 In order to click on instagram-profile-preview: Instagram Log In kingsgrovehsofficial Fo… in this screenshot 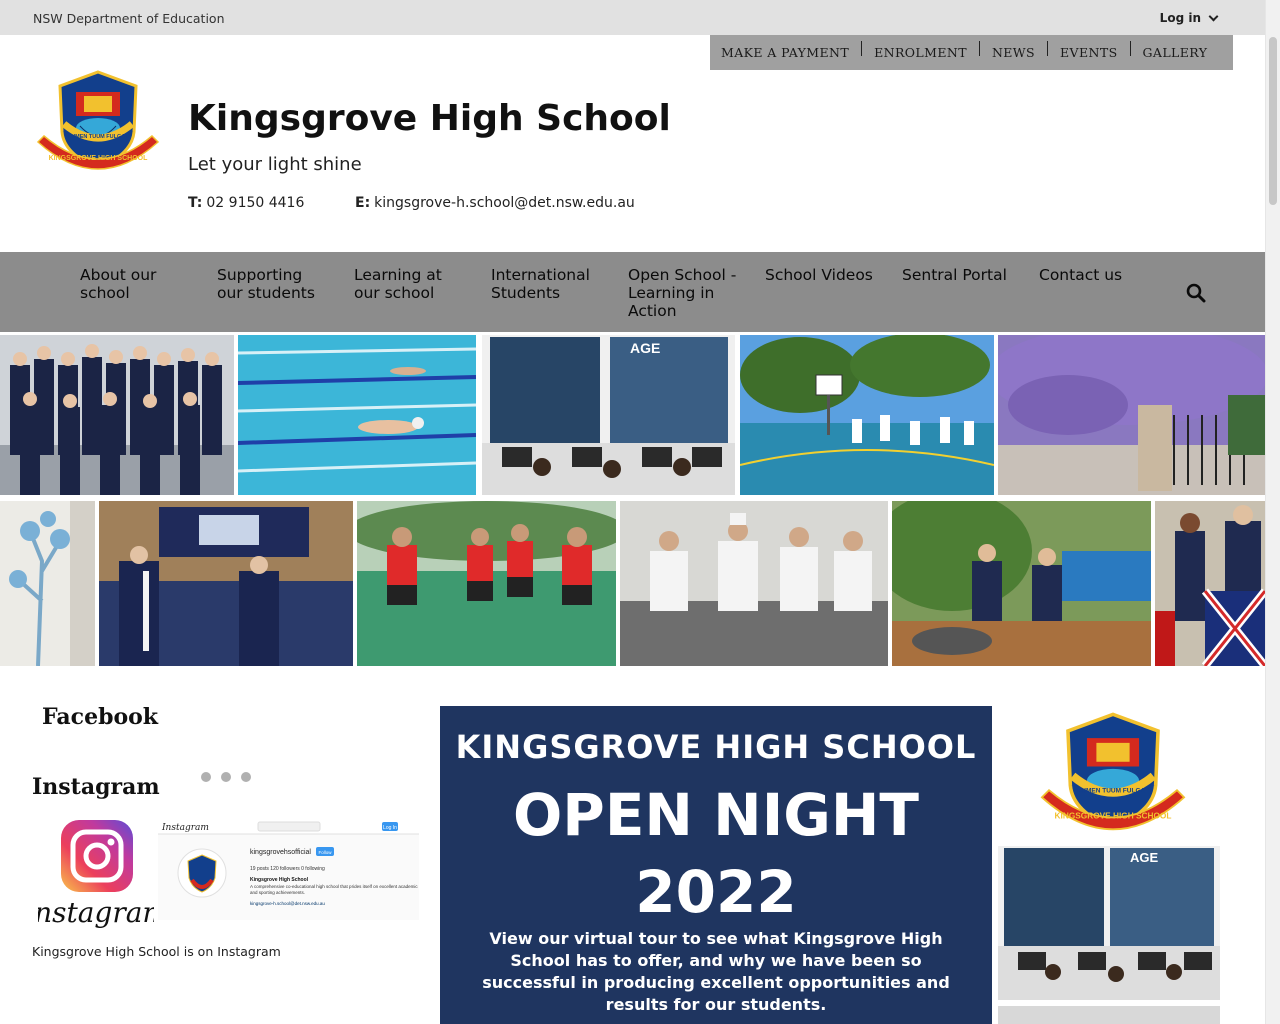, I will do `click(288, 869)`.